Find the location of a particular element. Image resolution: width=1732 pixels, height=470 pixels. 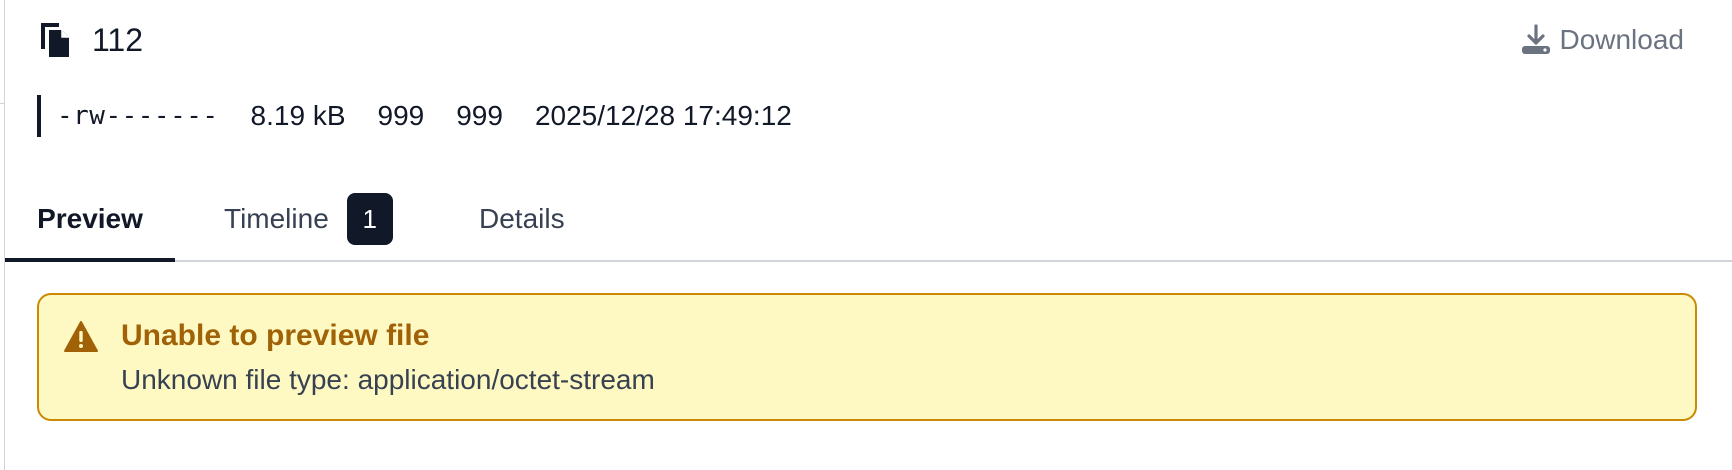

tab-preview-label: Preview is located at coordinates (90, 218).